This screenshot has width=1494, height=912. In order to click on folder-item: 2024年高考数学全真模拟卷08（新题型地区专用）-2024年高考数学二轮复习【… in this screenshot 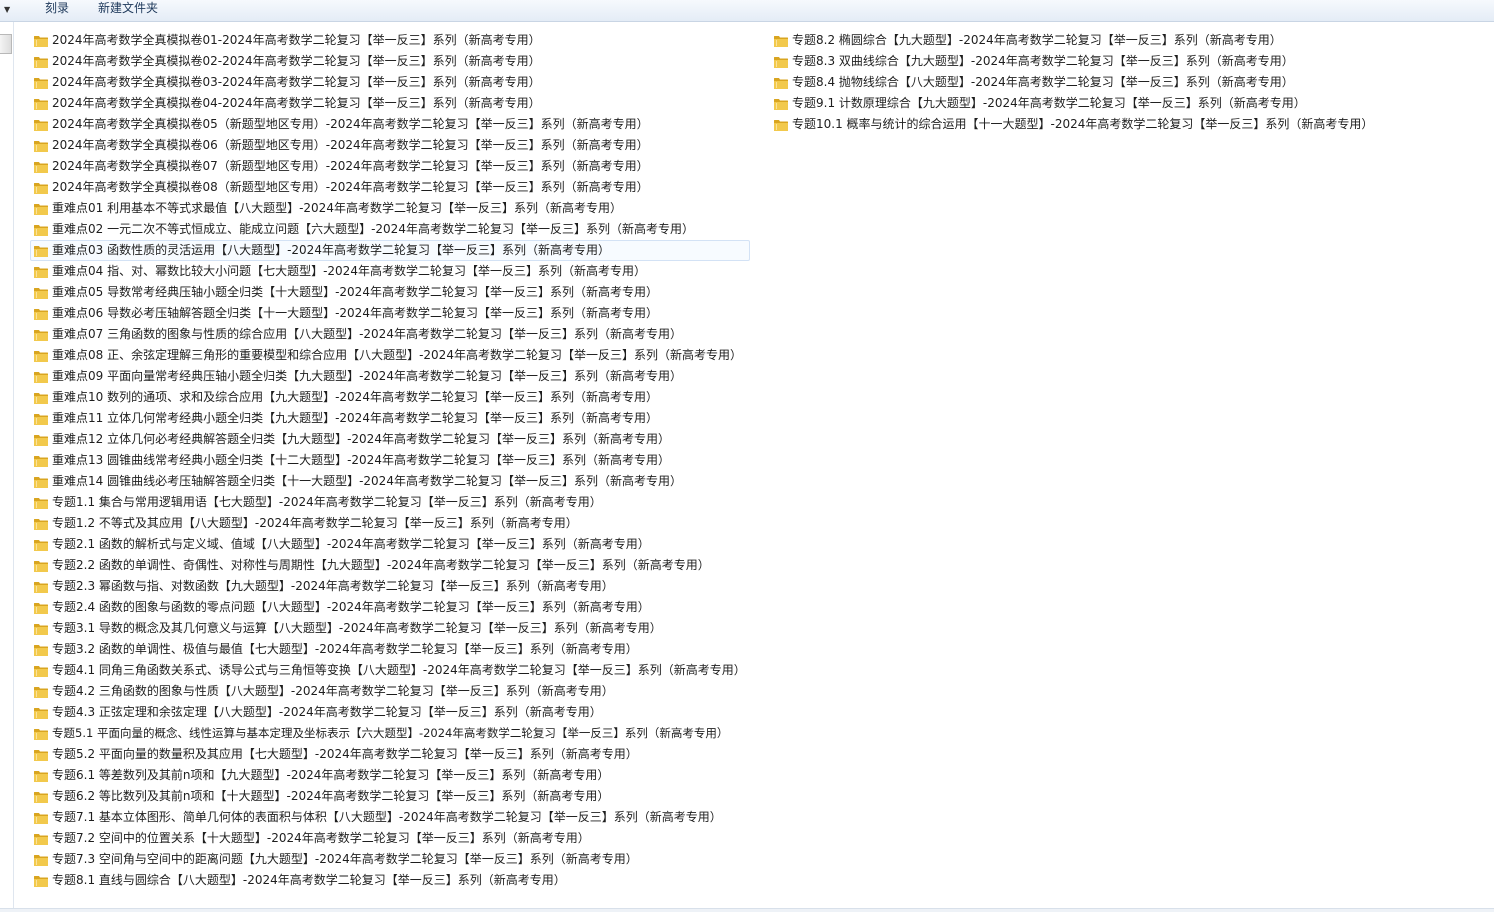, I will do `click(391, 187)`.